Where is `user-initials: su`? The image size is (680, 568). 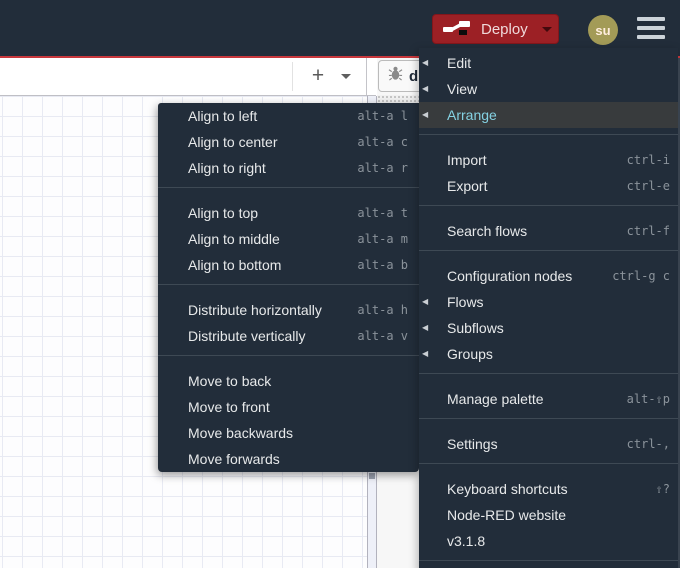
user-initials: su is located at coordinates (603, 30).